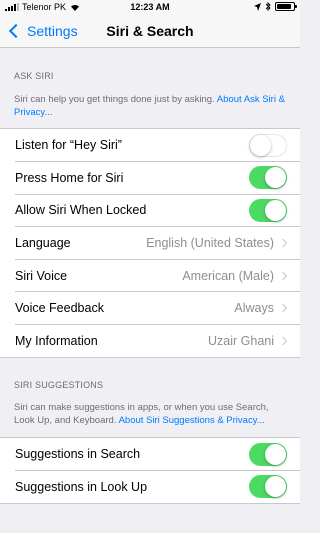 The image size is (320, 533). Describe the element at coordinates (150, 178) in the screenshot. I see `row-press-home: Press Home for Siri` at that location.